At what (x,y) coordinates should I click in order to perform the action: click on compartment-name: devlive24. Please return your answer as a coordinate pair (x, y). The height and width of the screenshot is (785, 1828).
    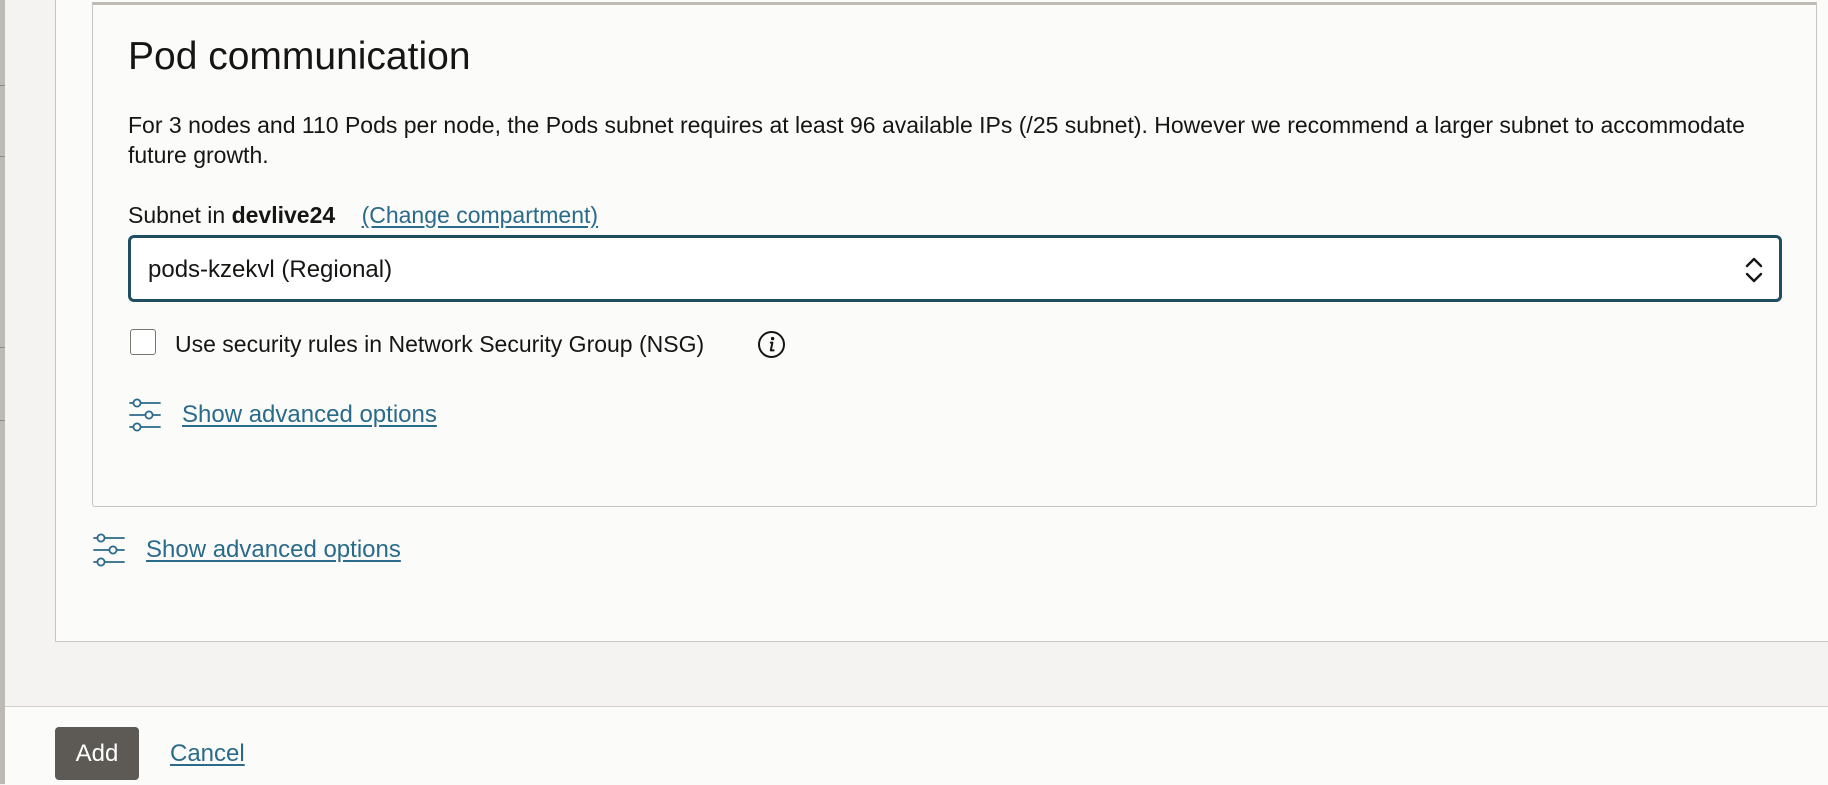
    Looking at the image, I should click on (283, 215).